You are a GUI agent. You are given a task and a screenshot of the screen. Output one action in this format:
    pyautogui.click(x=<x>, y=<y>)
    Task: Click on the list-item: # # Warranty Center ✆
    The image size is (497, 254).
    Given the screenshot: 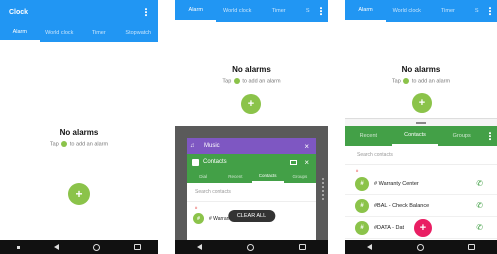 What is the action you would take?
    pyautogui.click(x=421, y=184)
    